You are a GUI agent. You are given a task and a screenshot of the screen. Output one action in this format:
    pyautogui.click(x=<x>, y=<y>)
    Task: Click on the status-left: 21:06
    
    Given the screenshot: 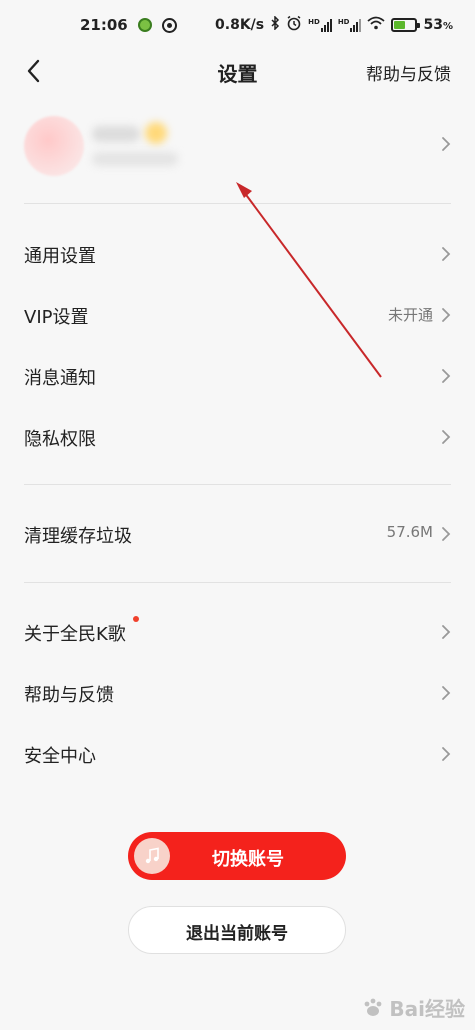 What is the action you would take?
    pyautogui.click(x=128, y=25)
    